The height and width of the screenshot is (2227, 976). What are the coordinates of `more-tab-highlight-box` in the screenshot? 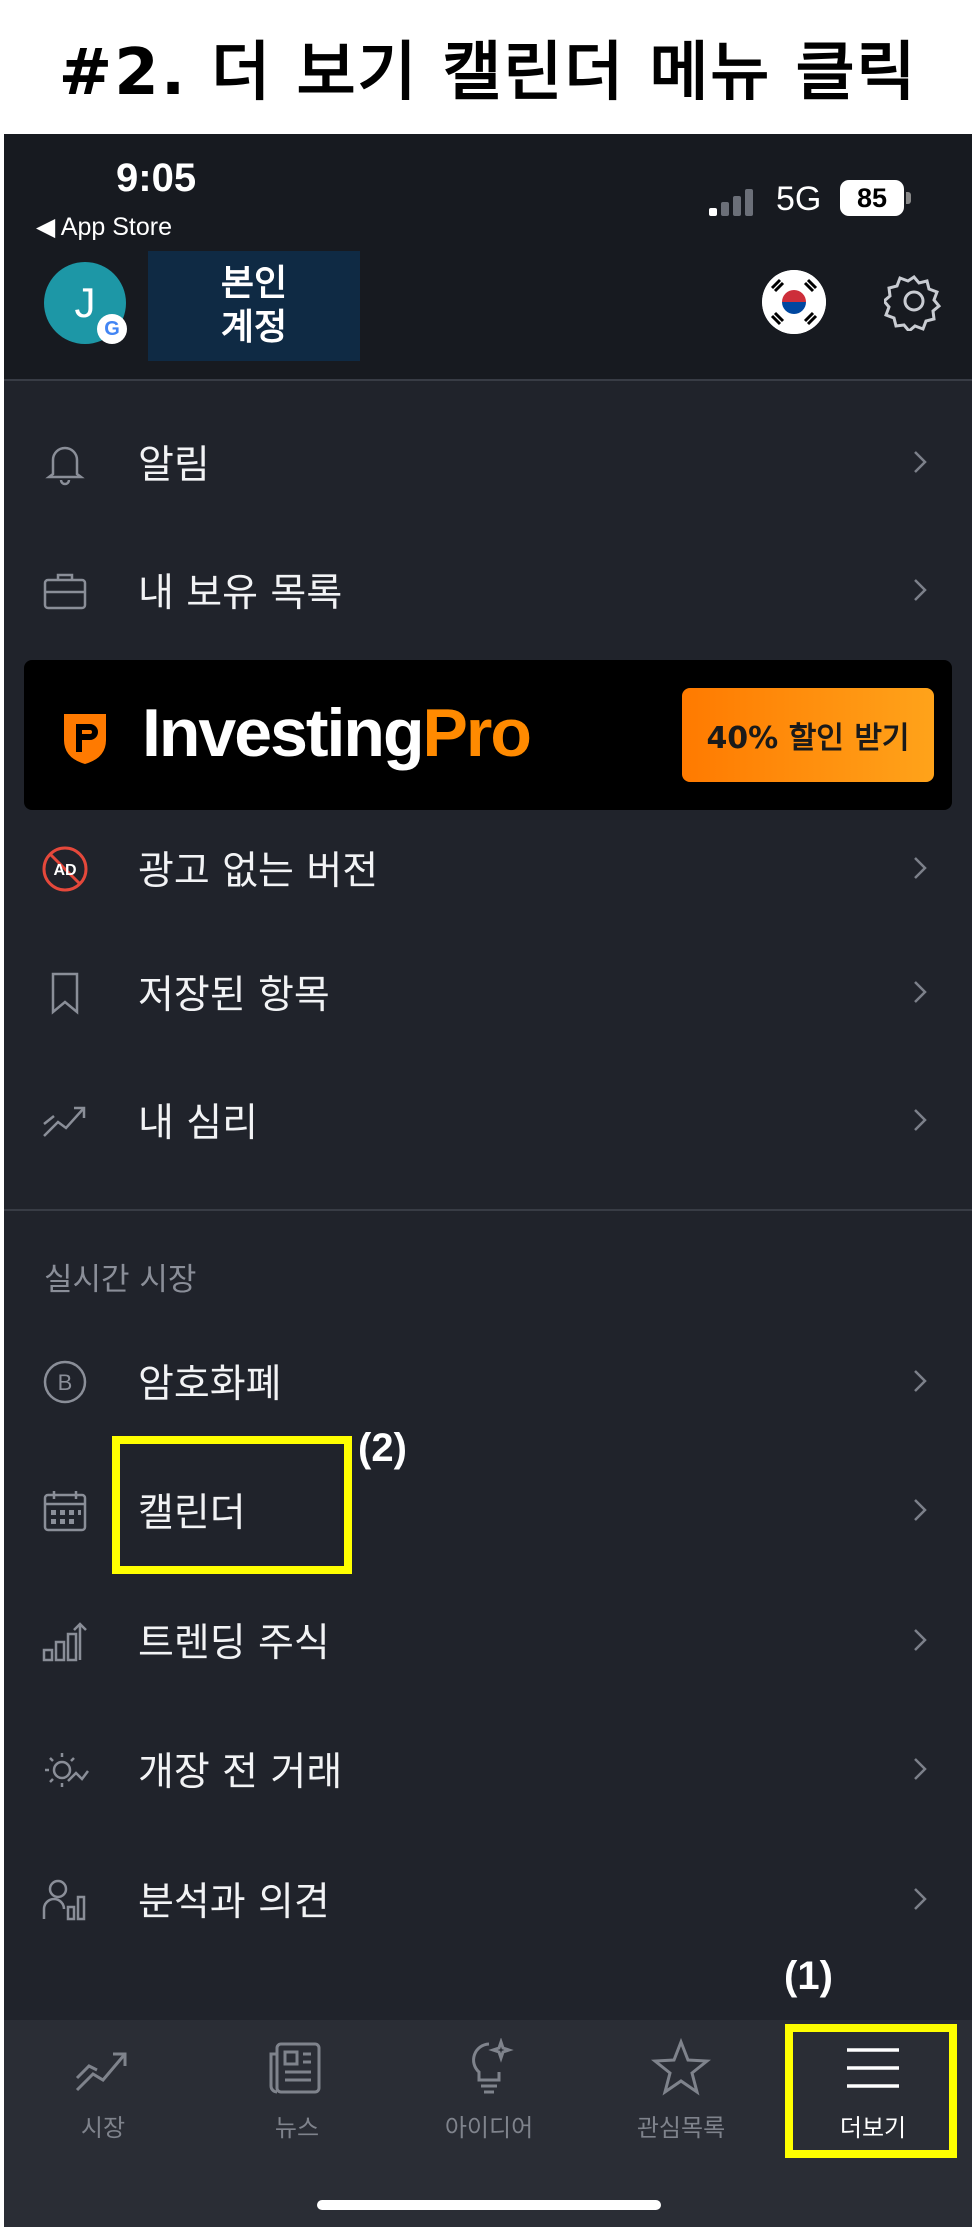 It's located at (871, 2091).